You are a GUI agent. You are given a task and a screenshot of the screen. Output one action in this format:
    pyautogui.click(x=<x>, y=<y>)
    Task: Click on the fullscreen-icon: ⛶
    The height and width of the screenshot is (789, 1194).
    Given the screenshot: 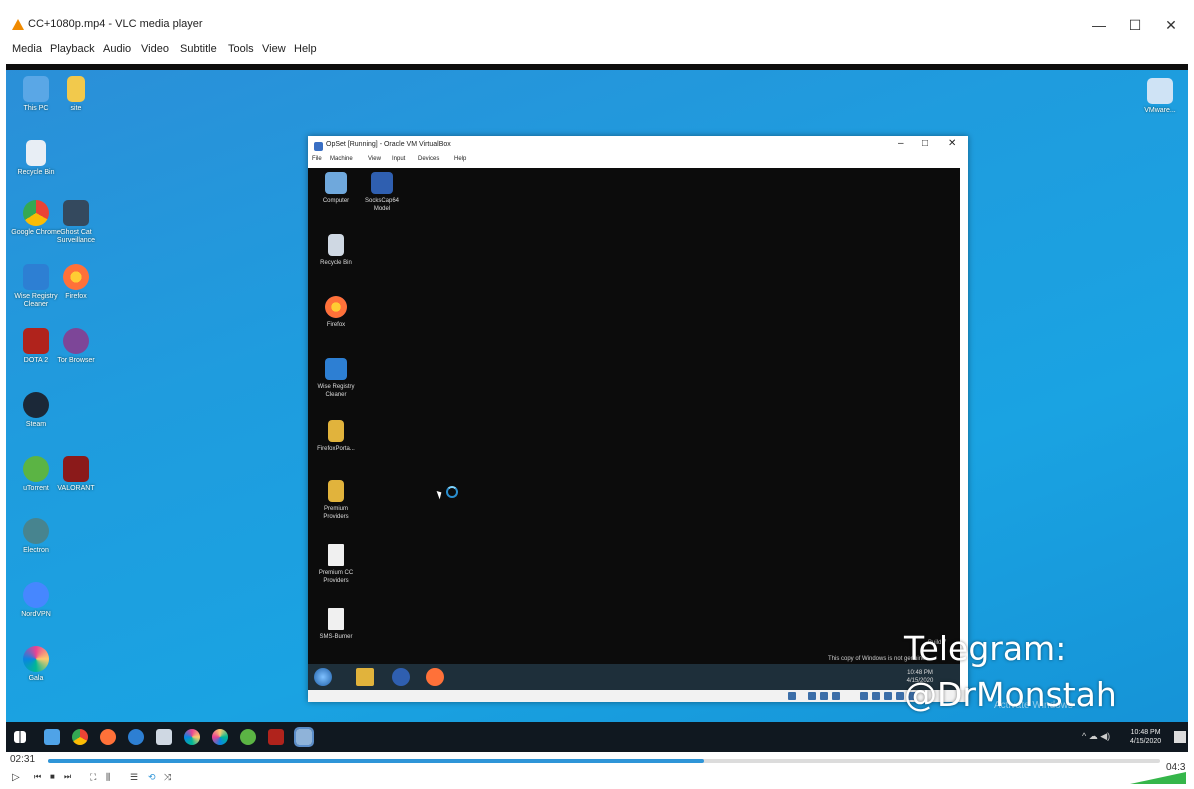 What is the action you would take?
    pyautogui.click(x=93, y=777)
    